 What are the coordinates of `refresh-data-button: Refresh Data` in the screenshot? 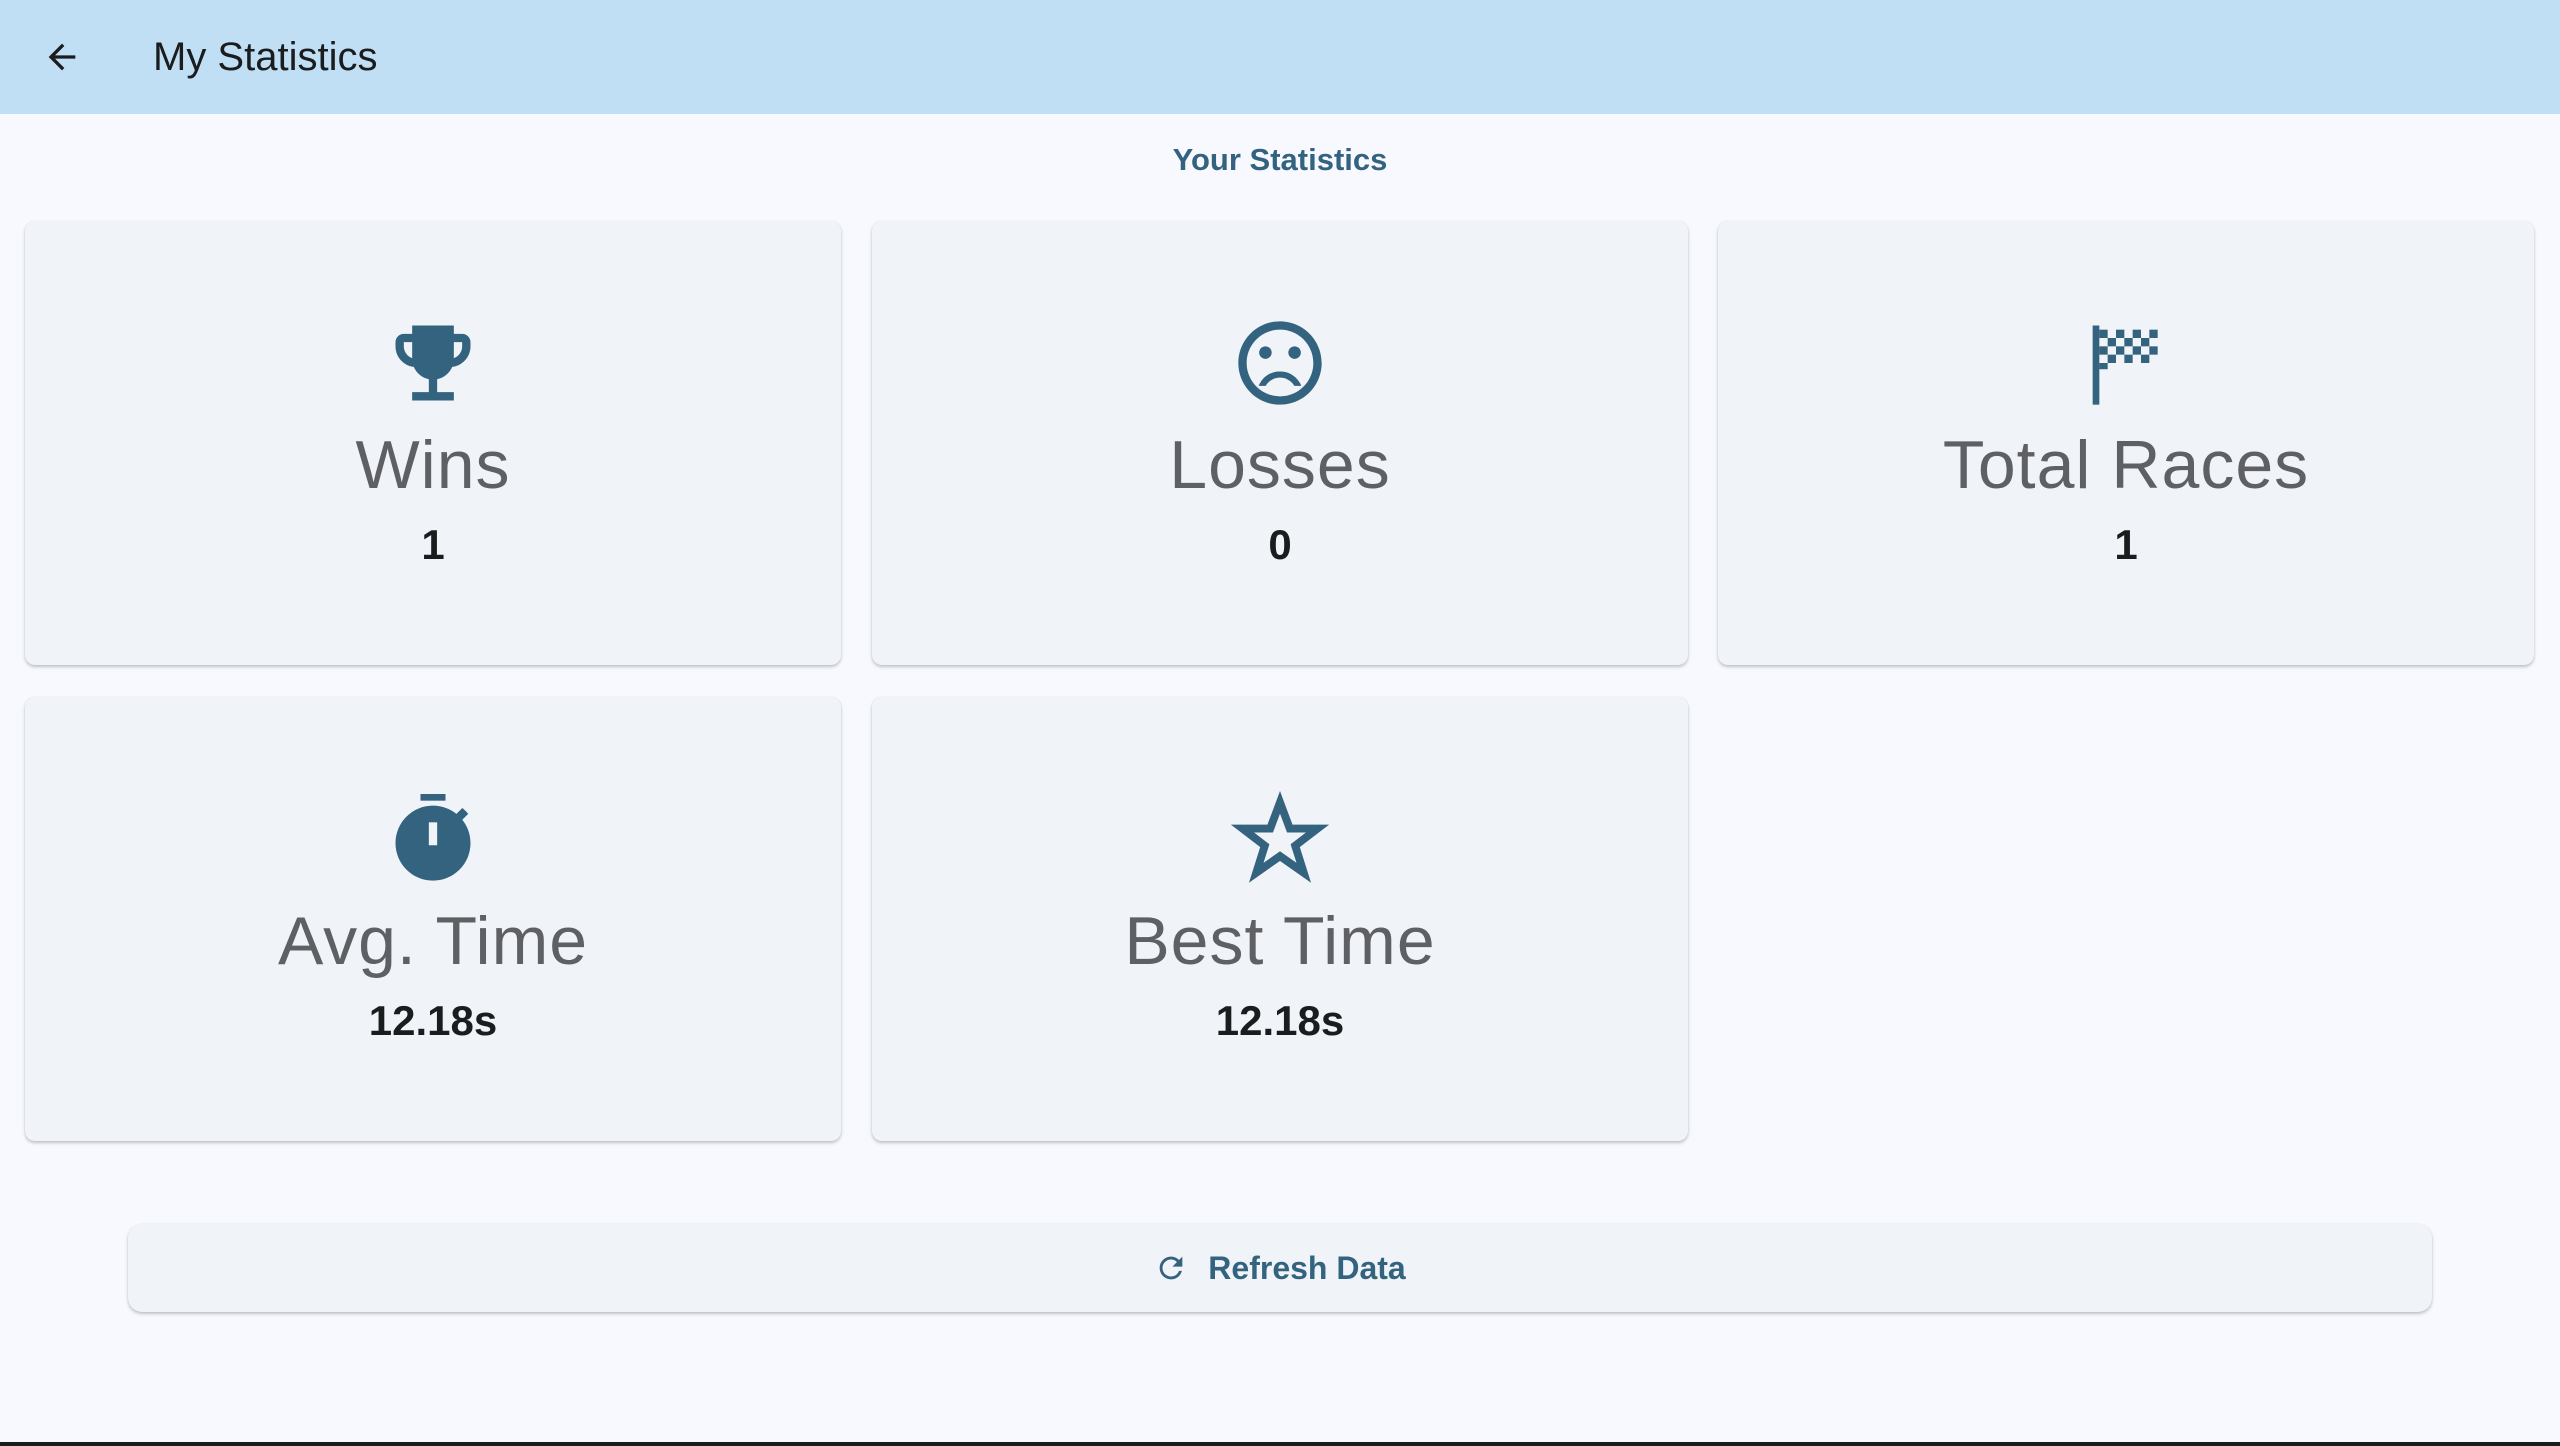 It's located at (1280, 1268).